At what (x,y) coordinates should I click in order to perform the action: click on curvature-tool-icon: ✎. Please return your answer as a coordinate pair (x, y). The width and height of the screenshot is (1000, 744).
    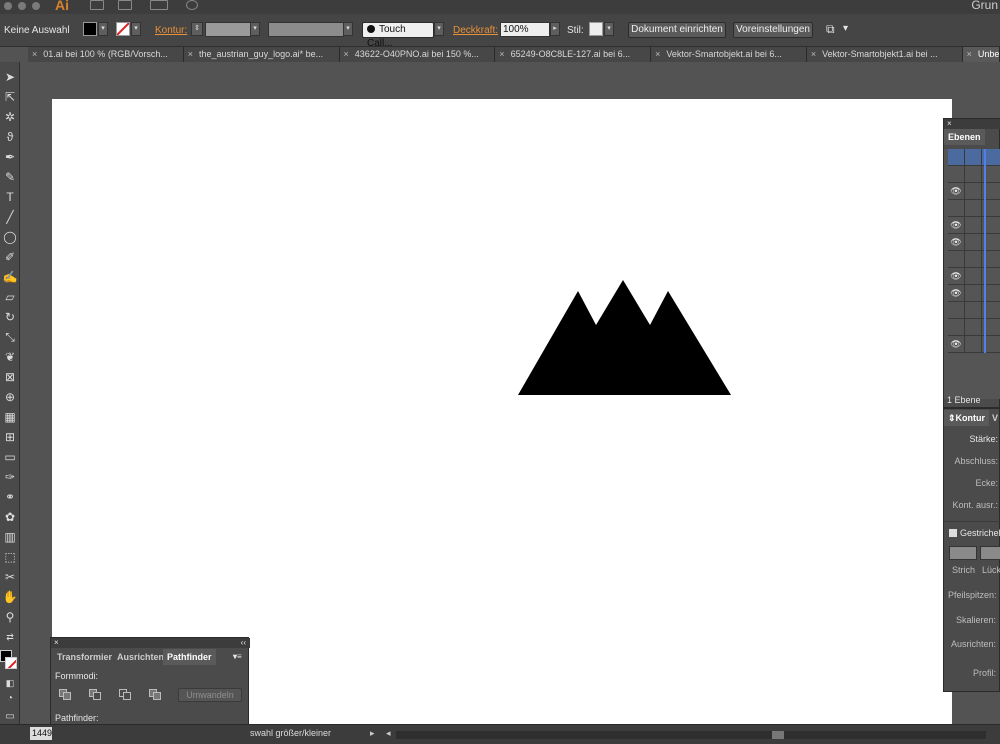
    Looking at the image, I should click on (10, 177).